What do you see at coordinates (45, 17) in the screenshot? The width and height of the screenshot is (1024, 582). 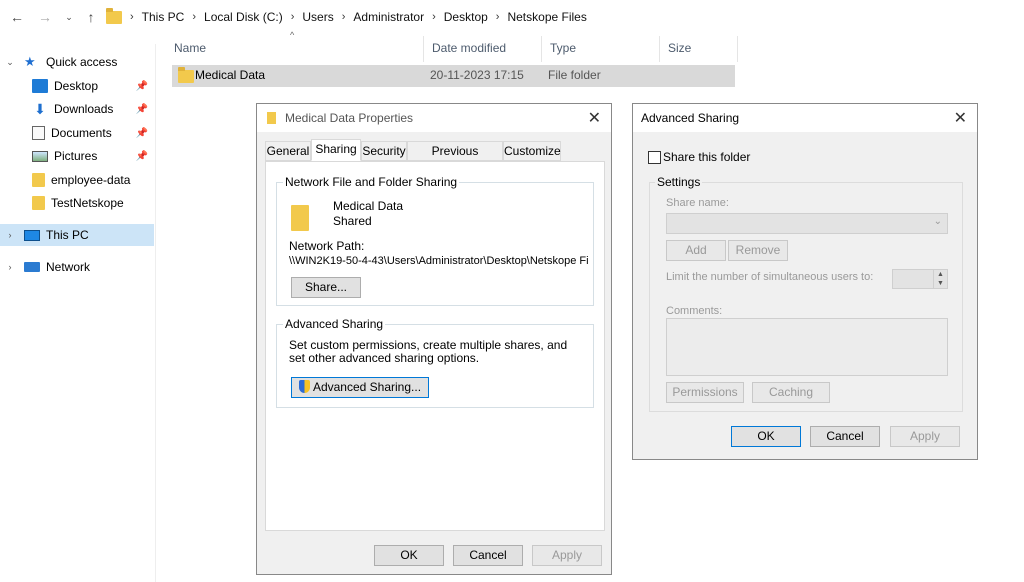 I see `forward-arrow-icon: →` at bounding box center [45, 17].